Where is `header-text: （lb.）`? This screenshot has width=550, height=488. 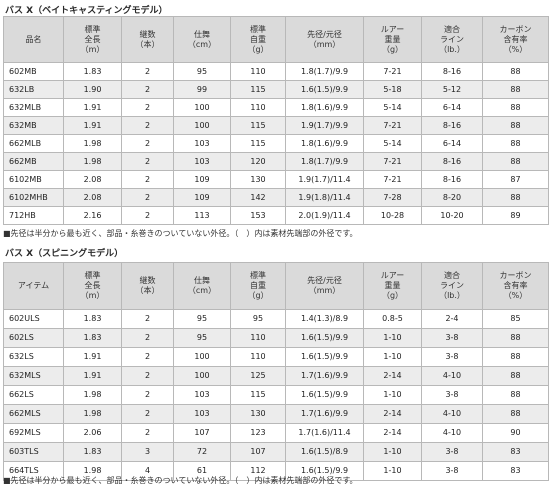
header-text: （lb.） is located at coordinates (452, 295).